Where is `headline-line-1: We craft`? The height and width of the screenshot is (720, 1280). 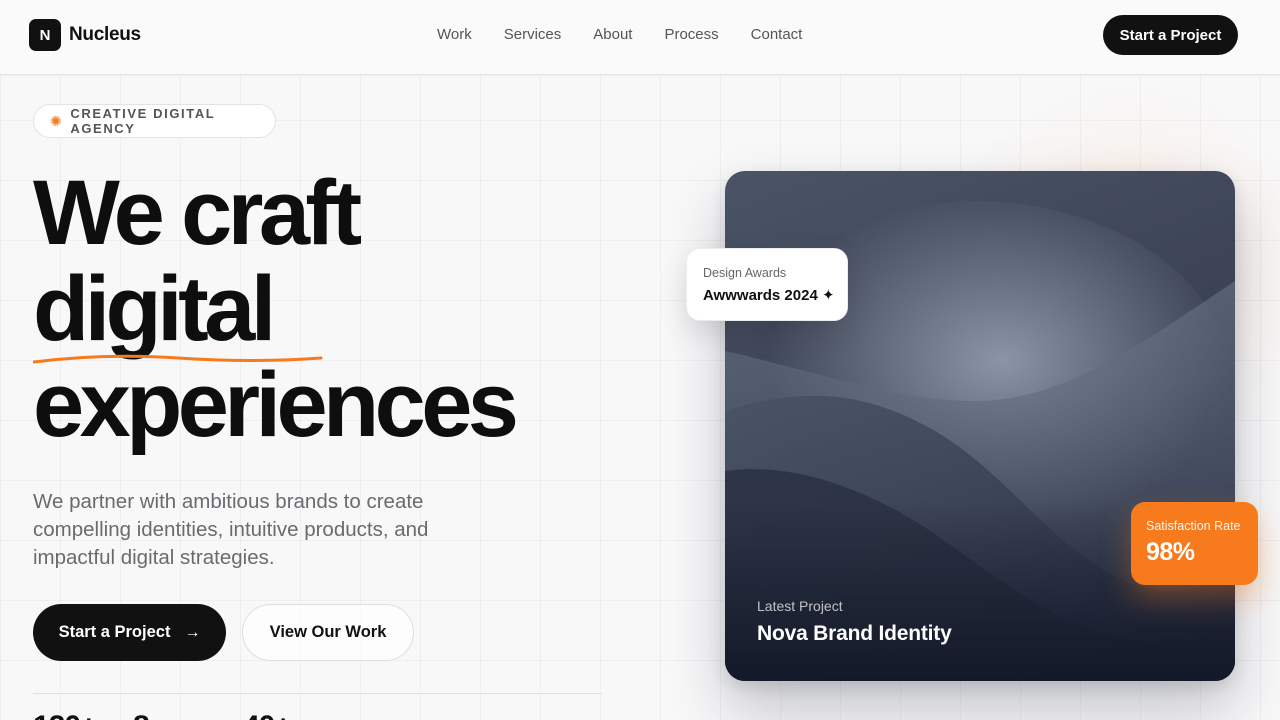 headline-line-1: We craft is located at coordinates (197, 213).